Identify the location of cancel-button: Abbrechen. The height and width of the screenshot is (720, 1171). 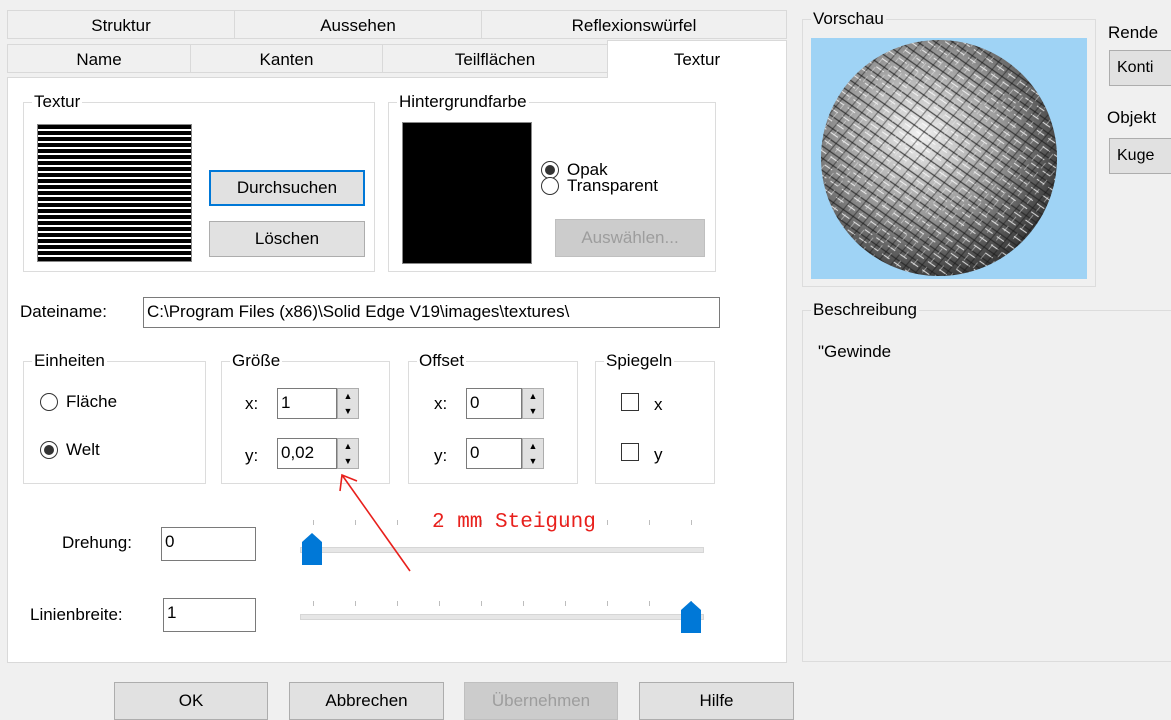
(366, 701).